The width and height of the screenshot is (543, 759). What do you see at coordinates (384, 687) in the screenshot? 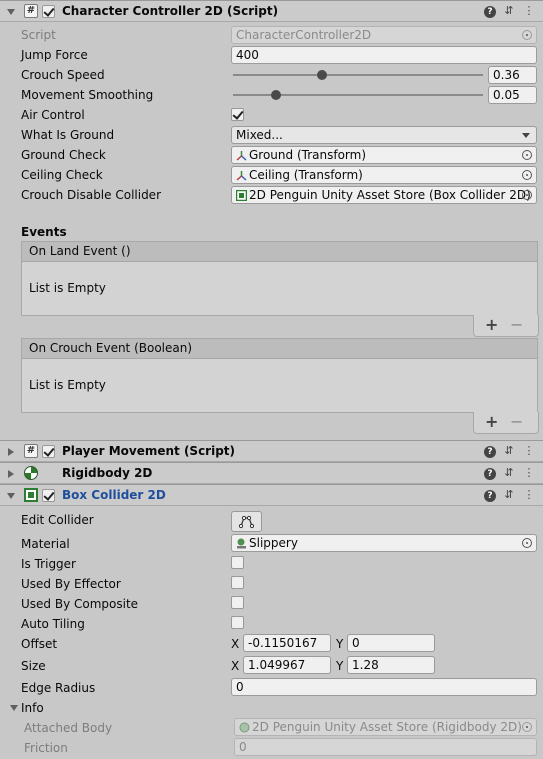
I see `edge-radius-input: 0` at bounding box center [384, 687].